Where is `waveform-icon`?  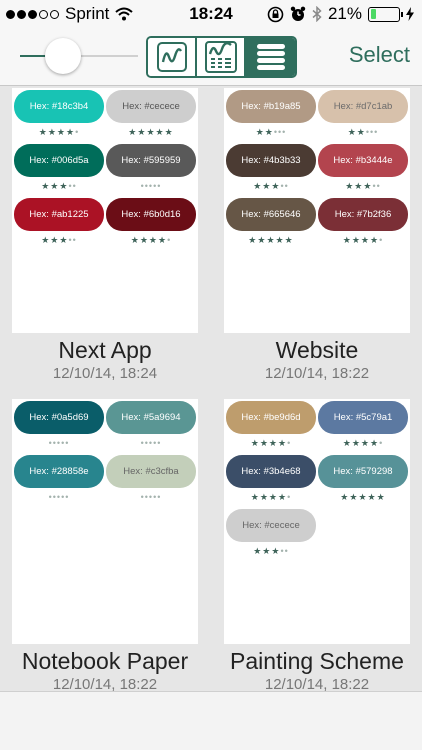
waveform-icon is located at coordinates (171, 57).